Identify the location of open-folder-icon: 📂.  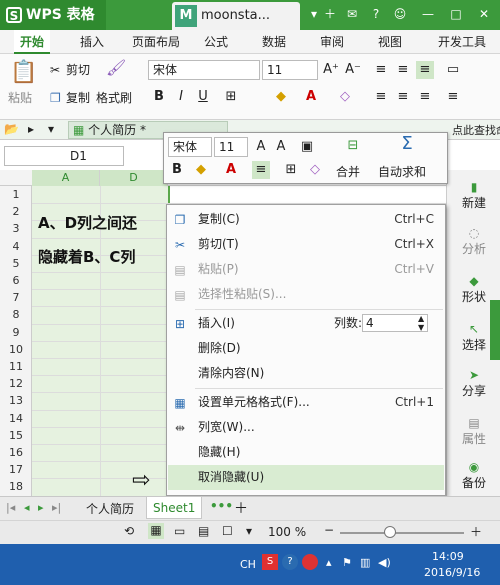
(11, 129).